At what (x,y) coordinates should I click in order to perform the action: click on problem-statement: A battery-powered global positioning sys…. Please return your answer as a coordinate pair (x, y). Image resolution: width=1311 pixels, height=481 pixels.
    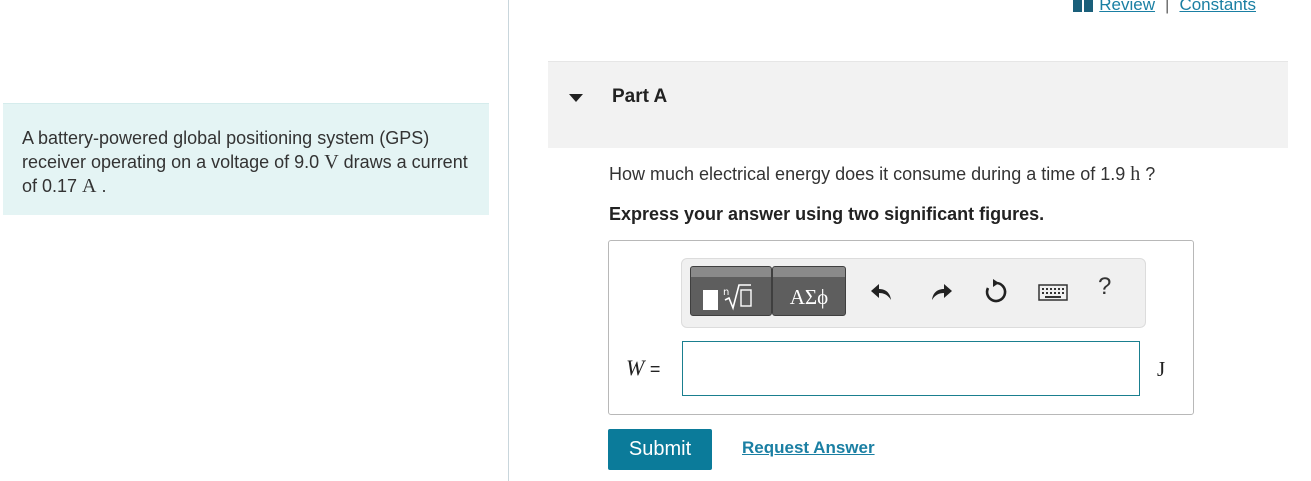
    Looking at the image, I should click on (252, 162).